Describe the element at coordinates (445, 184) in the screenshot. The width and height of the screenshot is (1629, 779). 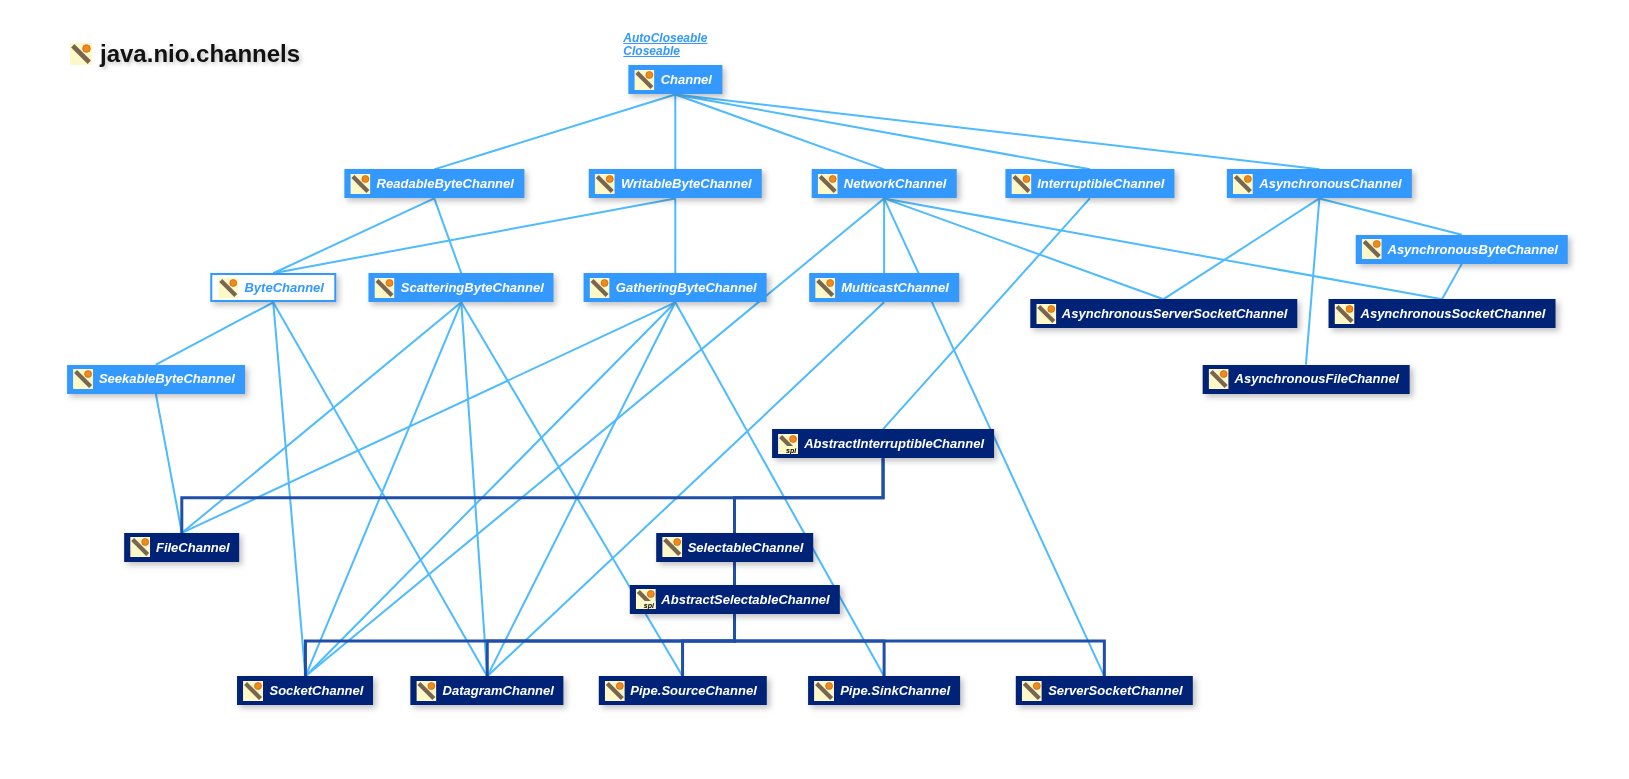
I see `node-label: ReadableByteChannel` at that location.